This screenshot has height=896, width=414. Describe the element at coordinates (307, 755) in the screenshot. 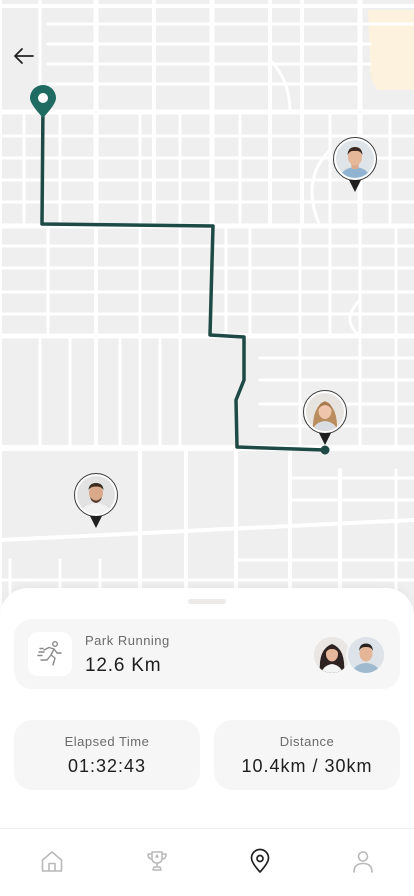

I see `distance-card: Distance 10.4km / 30km` at that location.